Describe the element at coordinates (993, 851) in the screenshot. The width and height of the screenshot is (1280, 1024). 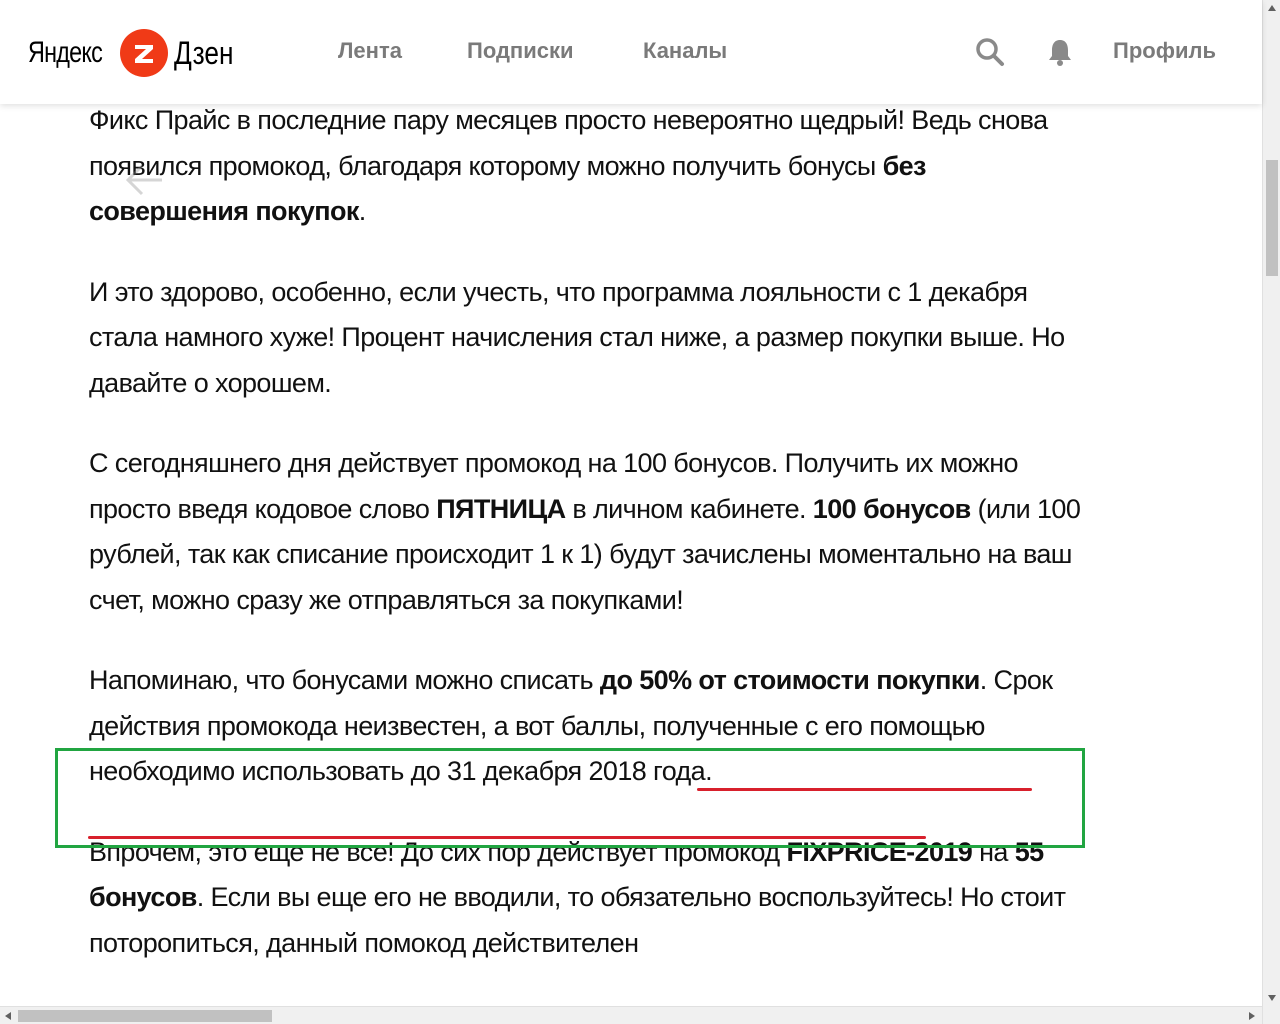
I see `p5-text-b: на` at that location.